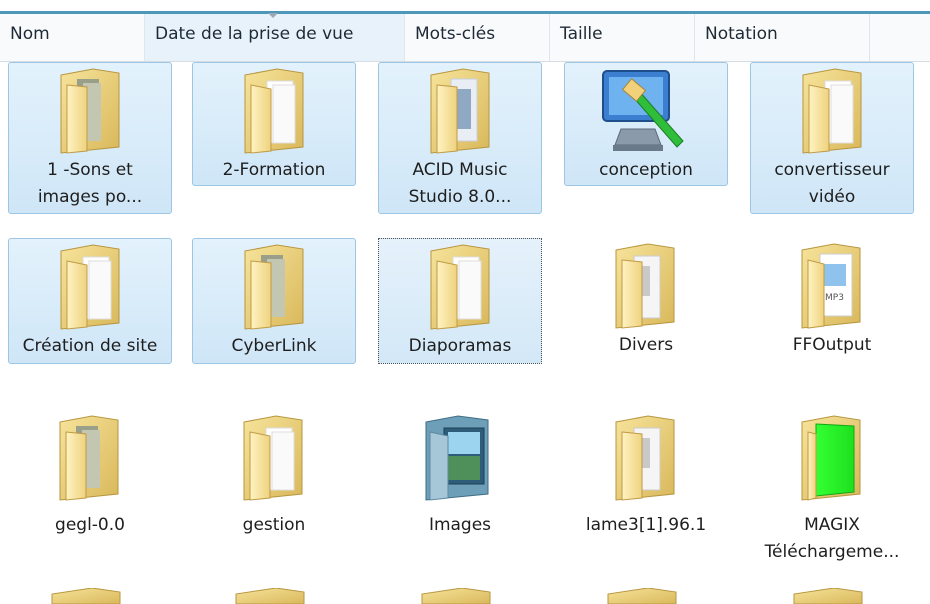 The height and width of the screenshot is (604, 930). What do you see at coordinates (646, 345) in the screenshot?
I see `item-label-line1: Divers` at bounding box center [646, 345].